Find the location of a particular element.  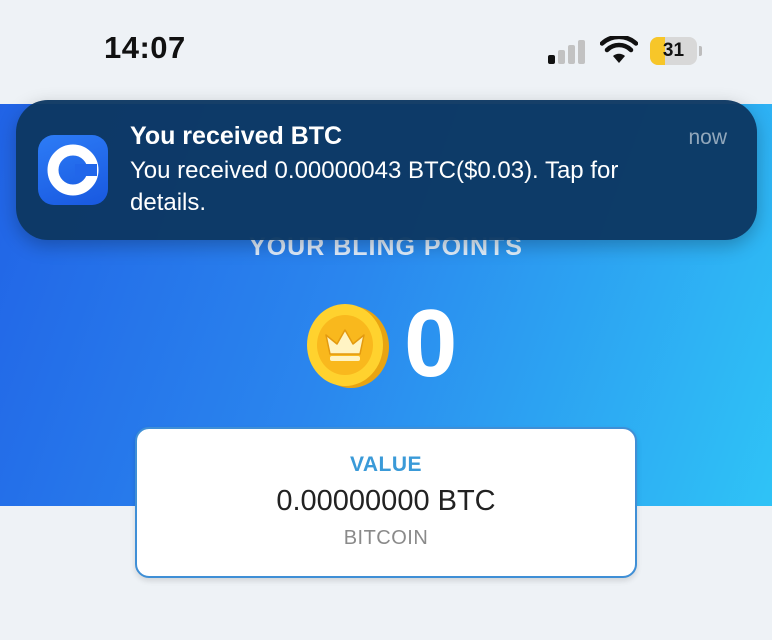

battery-indicator: 31 is located at coordinates (676, 51).